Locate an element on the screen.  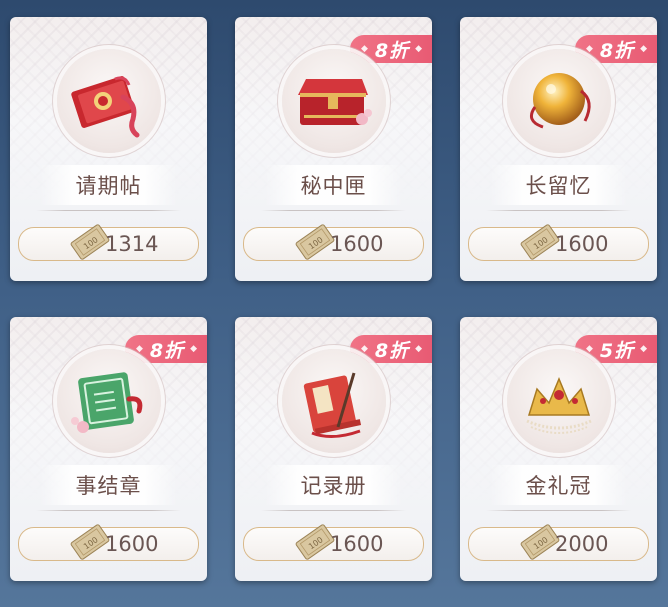
red-chest-icon is located at coordinates (333, 101).